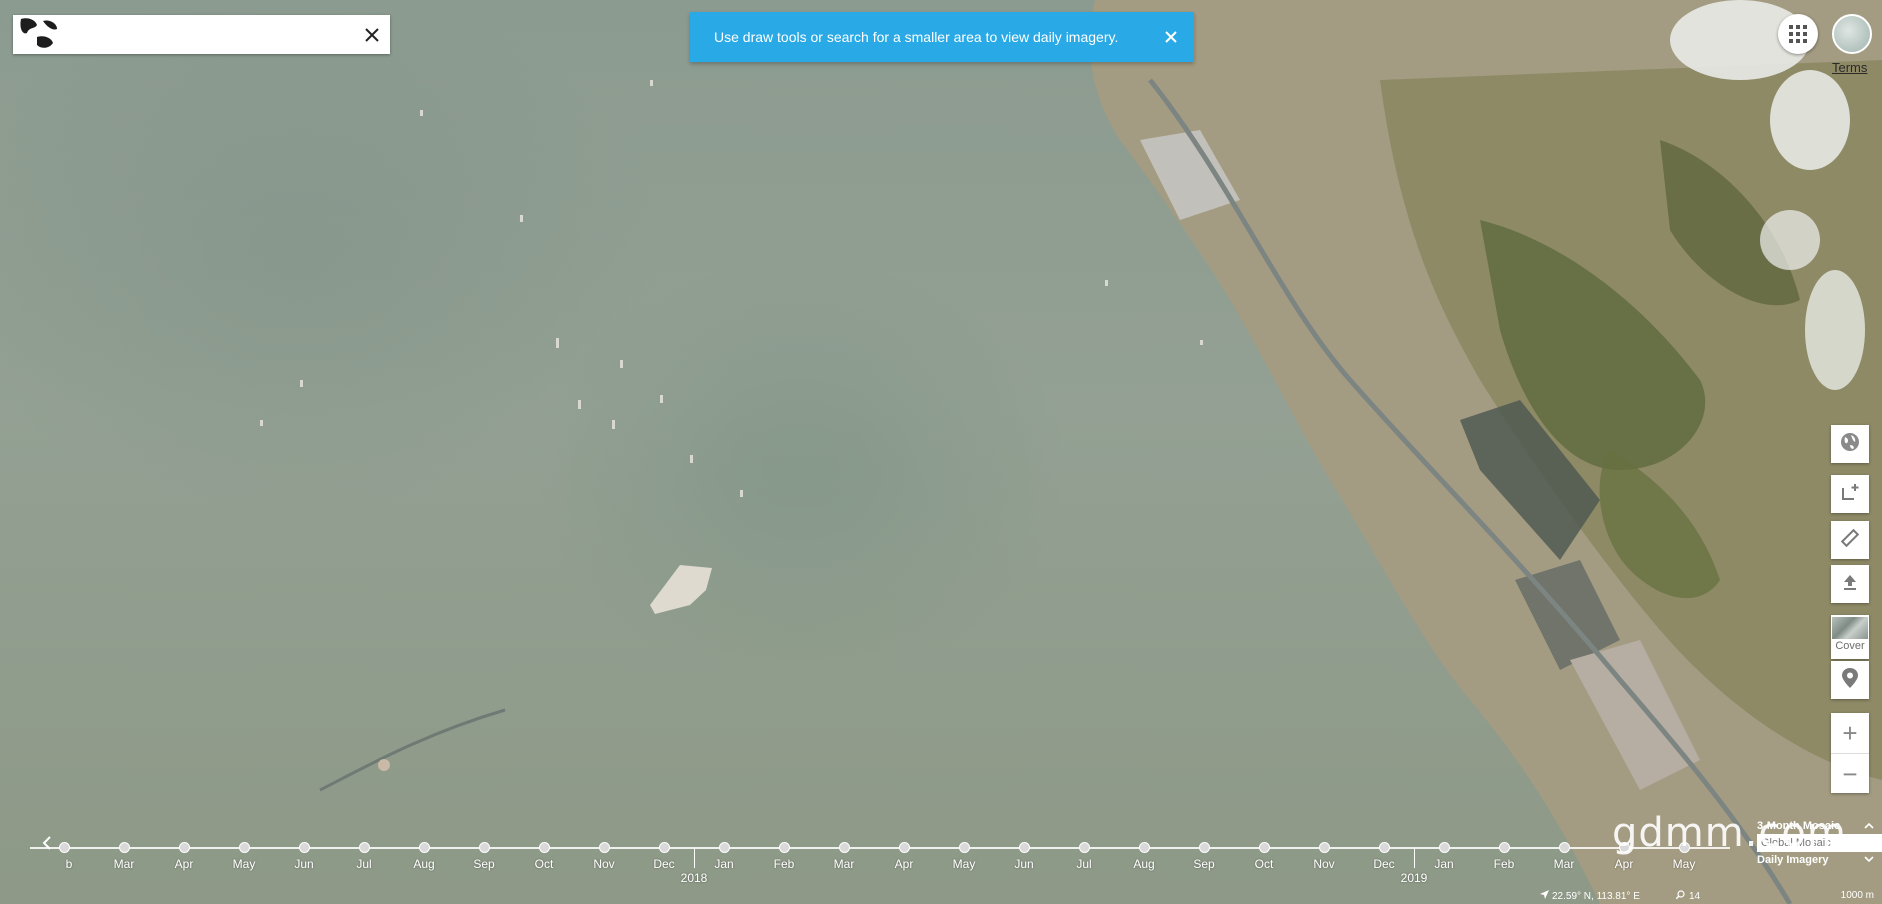 Image resolution: width=1882 pixels, height=904 pixels. What do you see at coordinates (412, 750) in the screenshot?
I see `causeway` at bounding box center [412, 750].